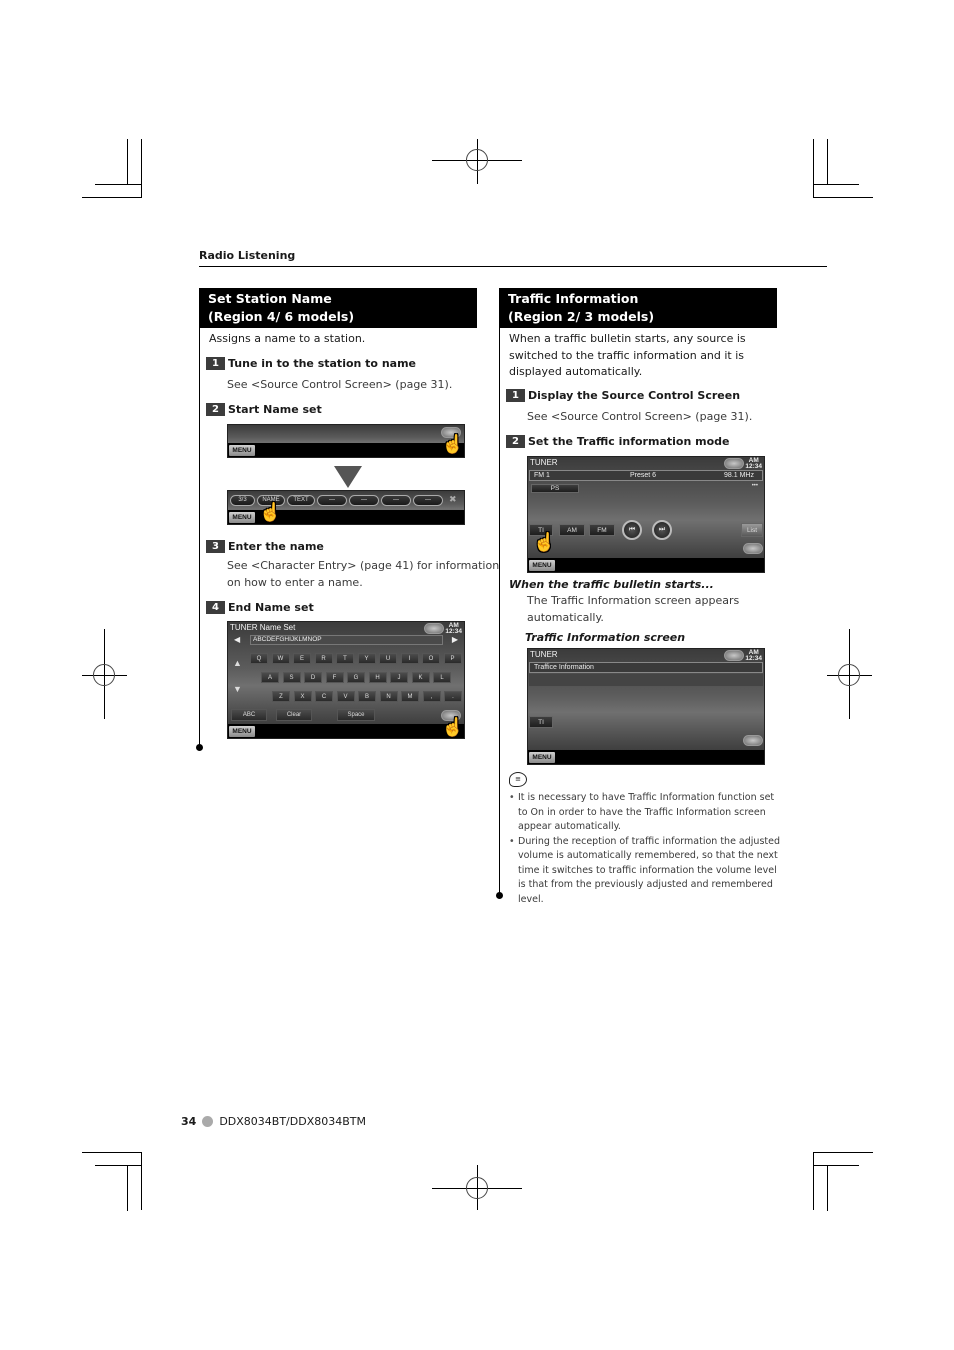  I want to click on intro-text: Assigns a name to a station., so click(287, 338).